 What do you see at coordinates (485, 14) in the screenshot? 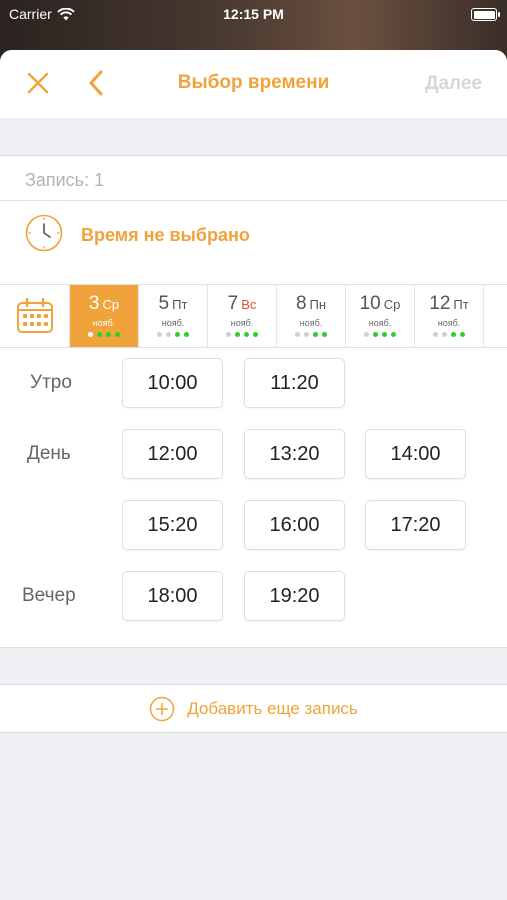
I see `battery-icon` at bounding box center [485, 14].